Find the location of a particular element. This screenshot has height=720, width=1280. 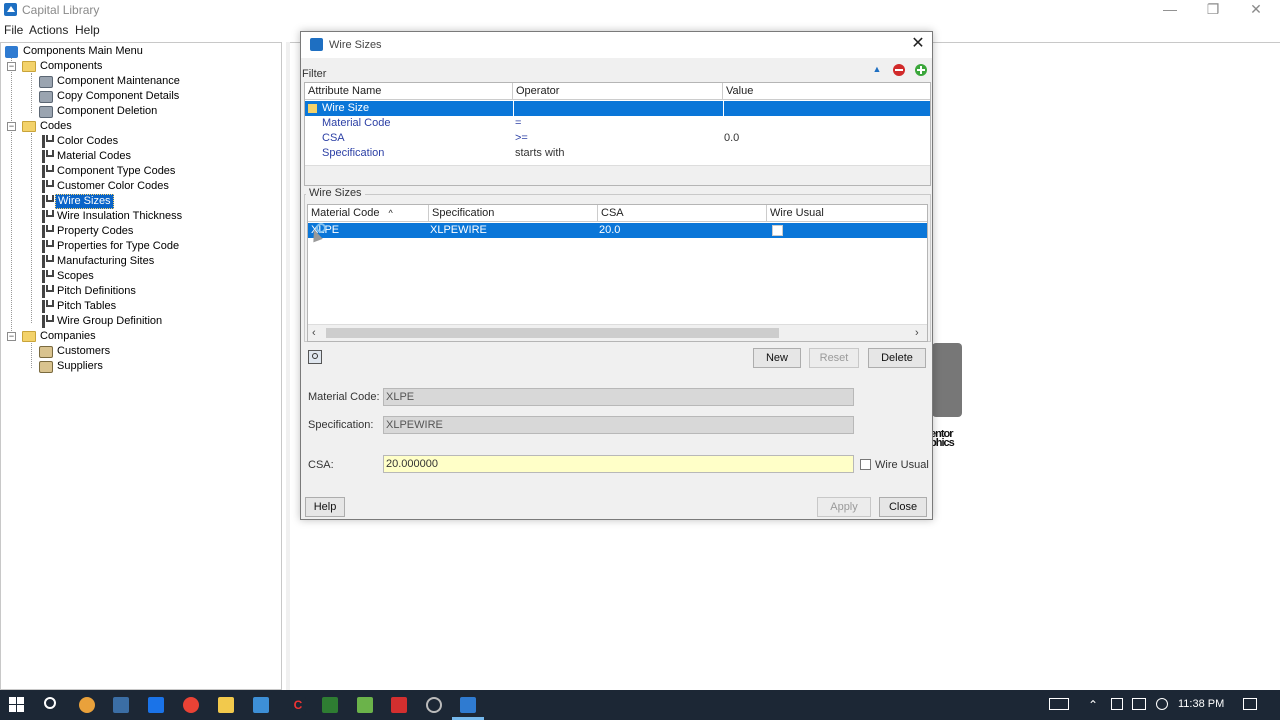

delete-button: Delete is located at coordinates (897, 358).